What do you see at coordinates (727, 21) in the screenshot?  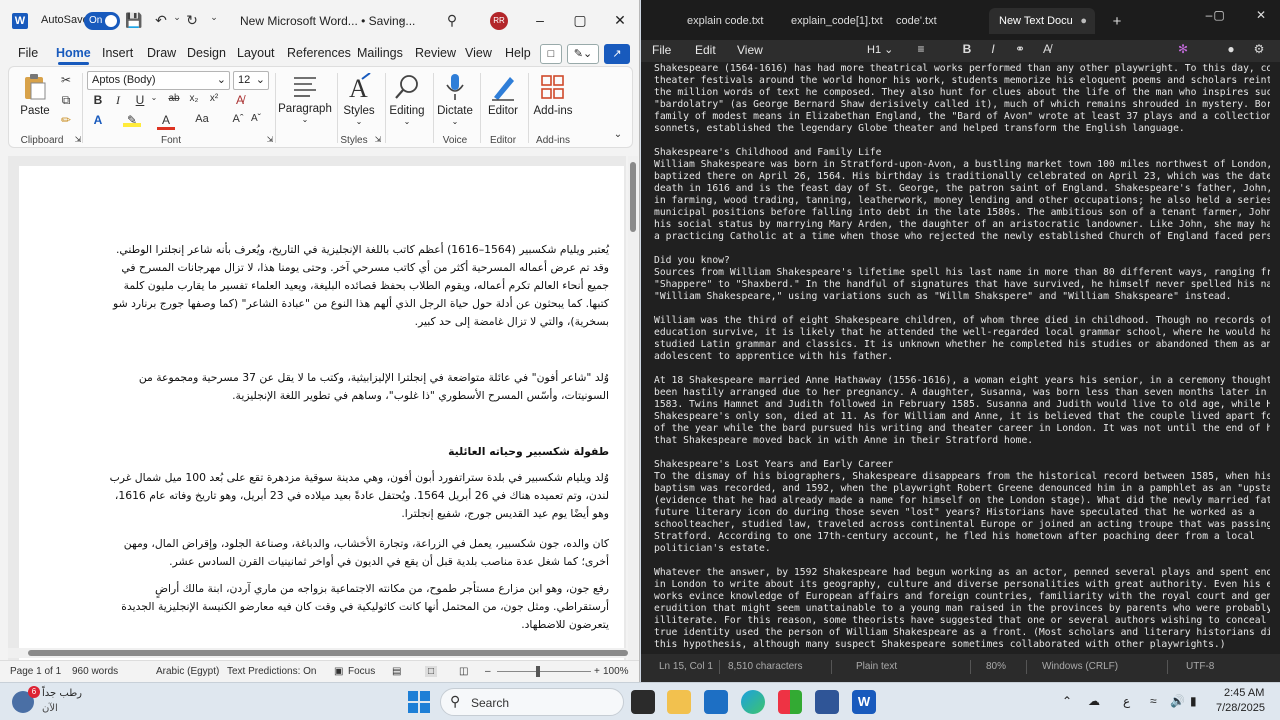 I see `tab-explain-code: explain code.txt` at bounding box center [727, 21].